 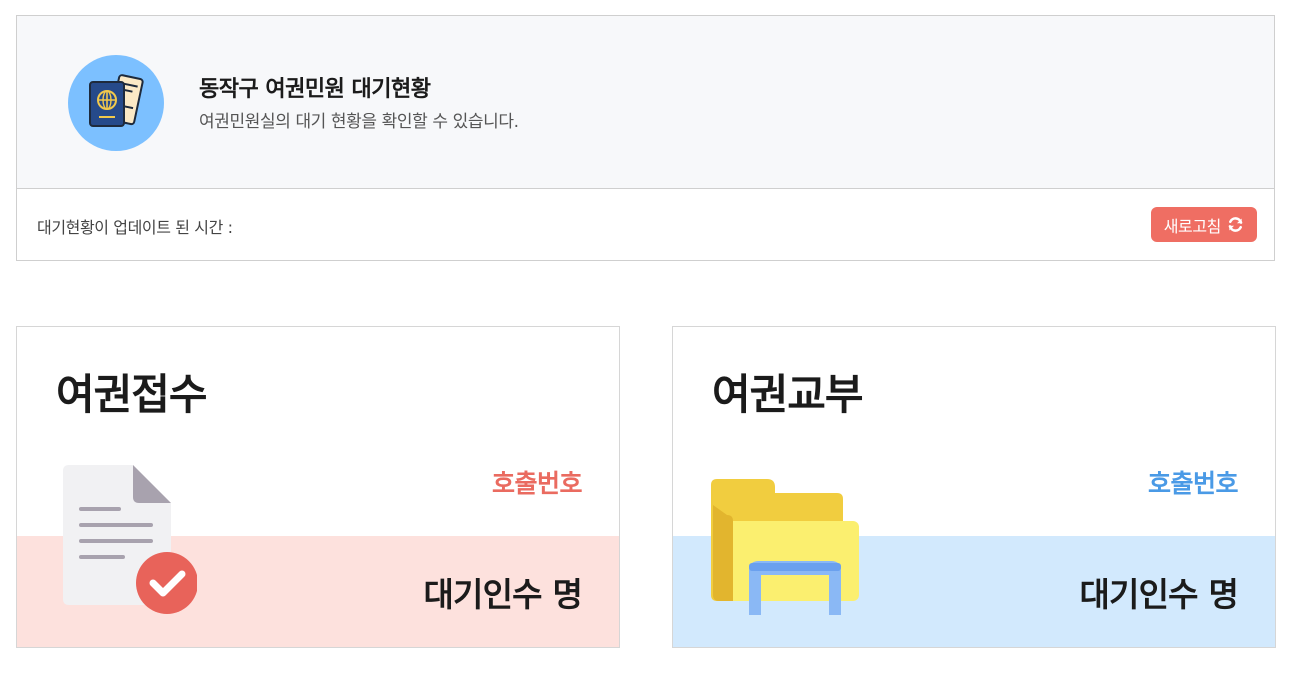 What do you see at coordinates (130, 539) in the screenshot?
I see `document-check-icon` at bounding box center [130, 539].